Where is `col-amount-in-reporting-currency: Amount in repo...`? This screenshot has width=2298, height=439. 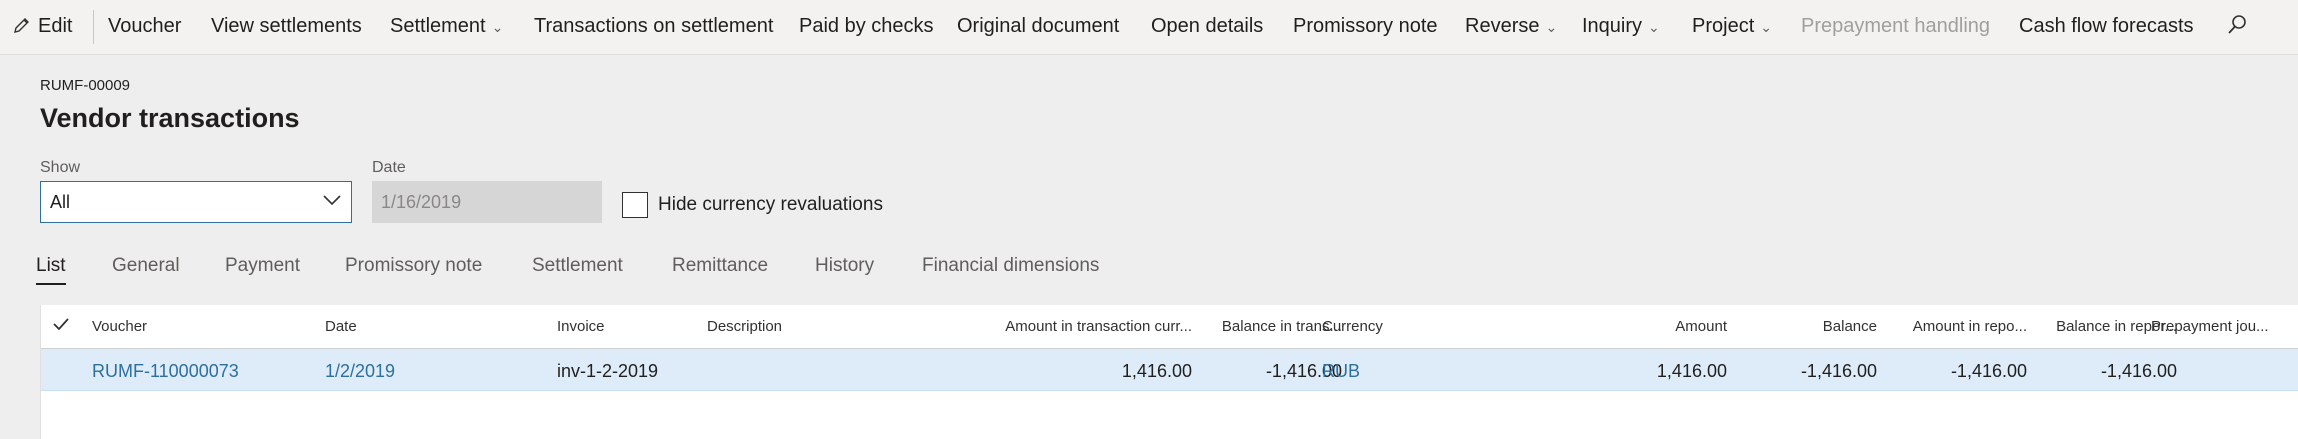
col-amount-in-reporting-currency: Amount in repo... is located at coordinates (1970, 326).